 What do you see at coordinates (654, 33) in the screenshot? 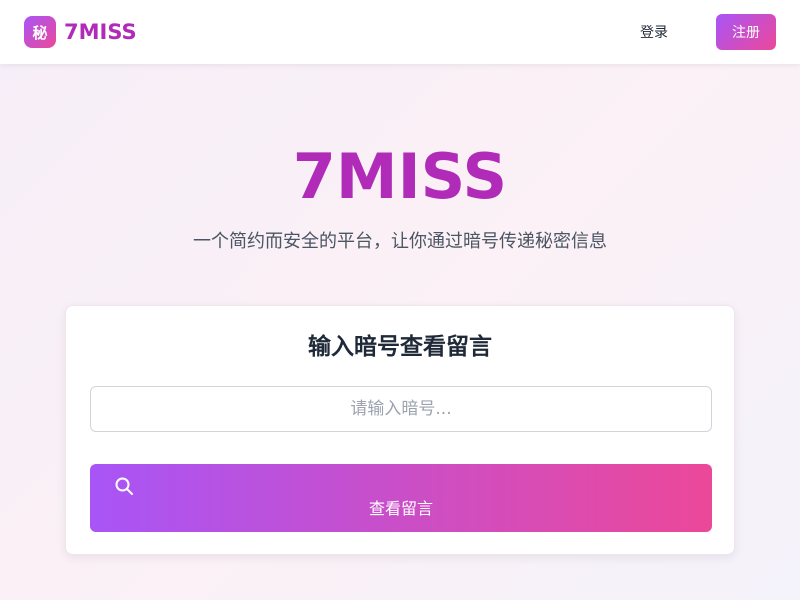
I see `login-link: 登录` at bounding box center [654, 33].